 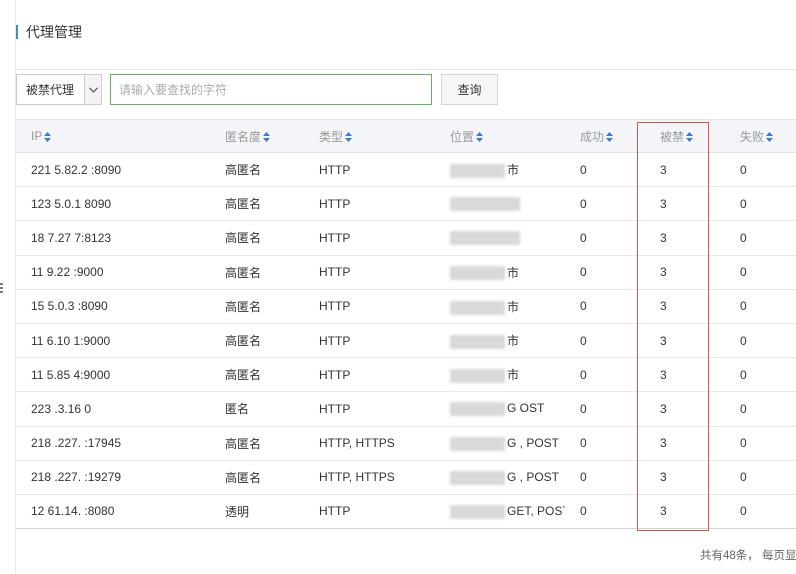 What do you see at coordinates (500, 170) in the screenshot?
I see `cell-location: 市` at bounding box center [500, 170].